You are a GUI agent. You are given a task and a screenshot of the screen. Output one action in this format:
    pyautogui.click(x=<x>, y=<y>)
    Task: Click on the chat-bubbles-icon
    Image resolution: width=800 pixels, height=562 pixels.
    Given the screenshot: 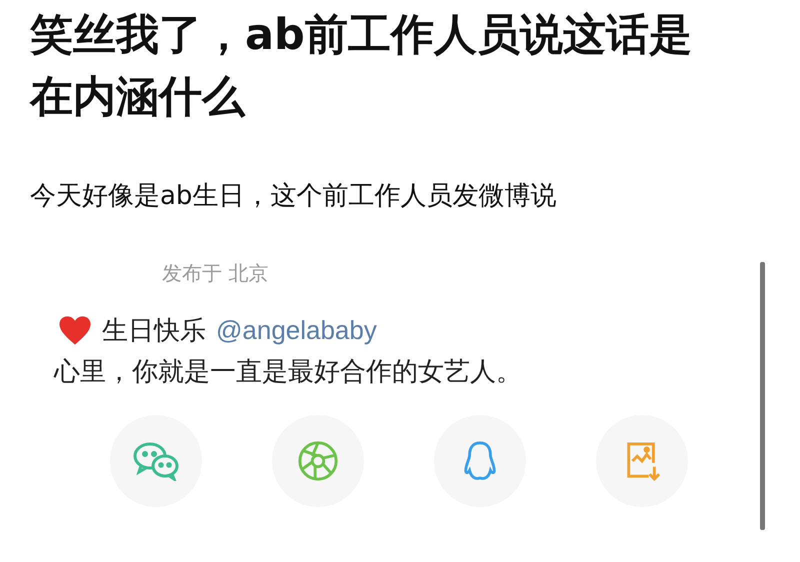 What is the action you would take?
    pyautogui.click(x=156, y=461)
    